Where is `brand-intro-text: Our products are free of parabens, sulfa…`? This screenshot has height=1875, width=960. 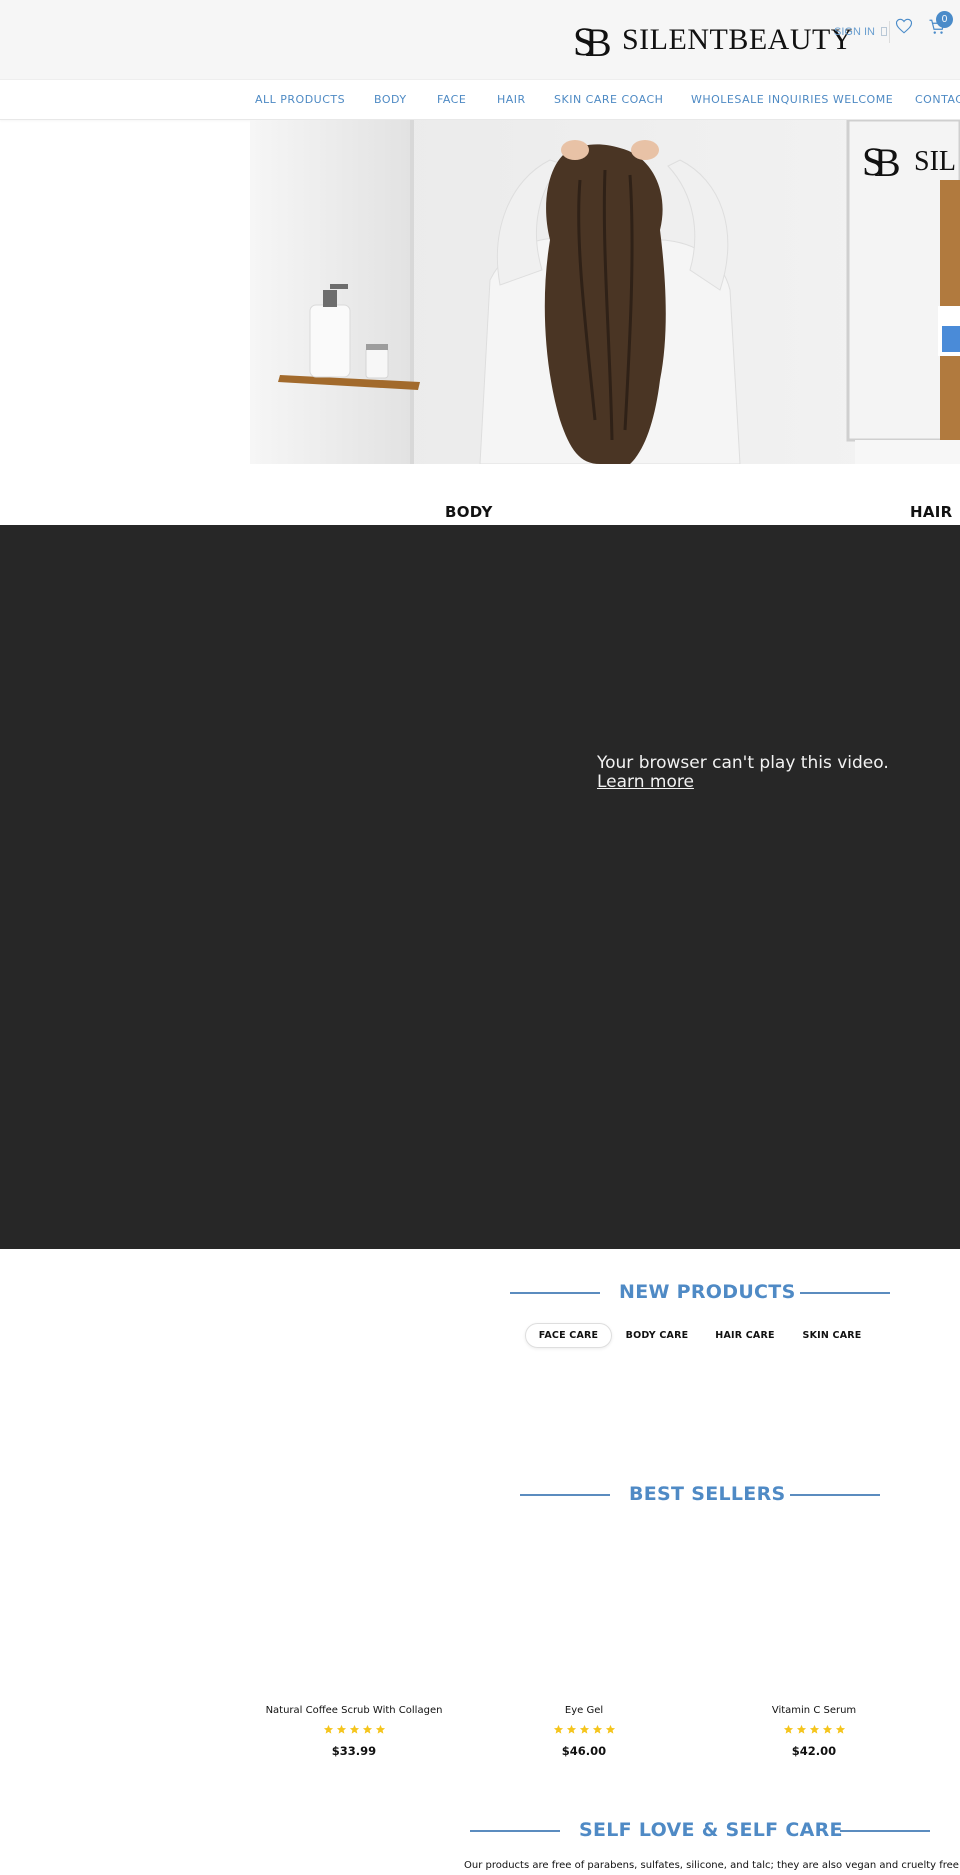 brand-intro-text: Our products are free of parabens, sulfa… is located at coordinates (712, 1865).